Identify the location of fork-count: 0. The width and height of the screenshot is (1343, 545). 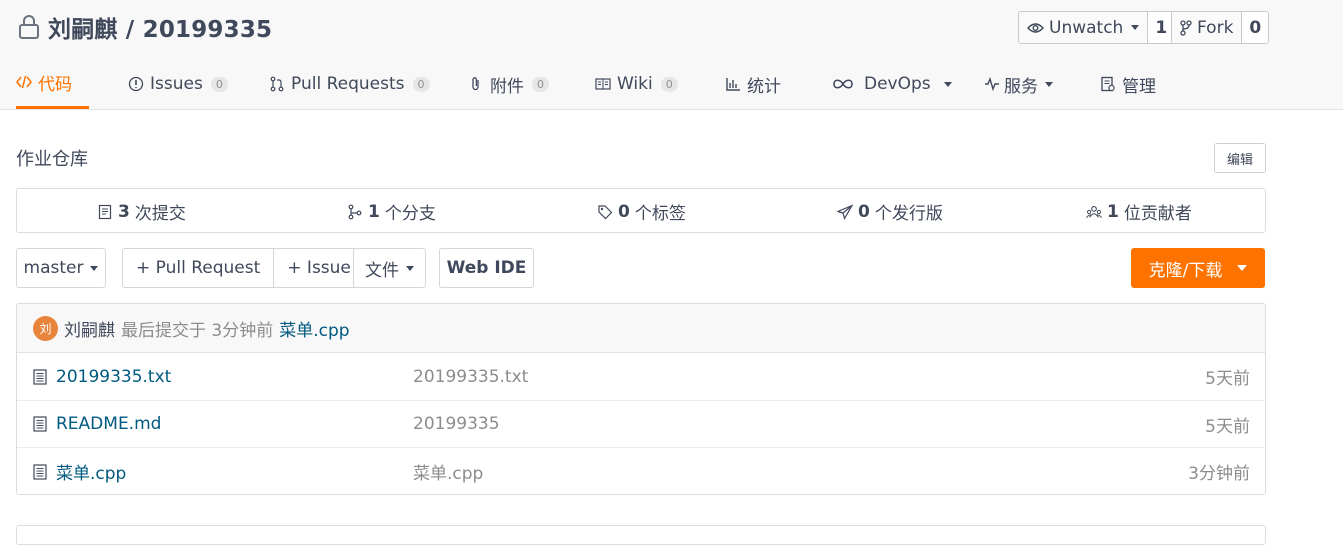
(1255, 27).